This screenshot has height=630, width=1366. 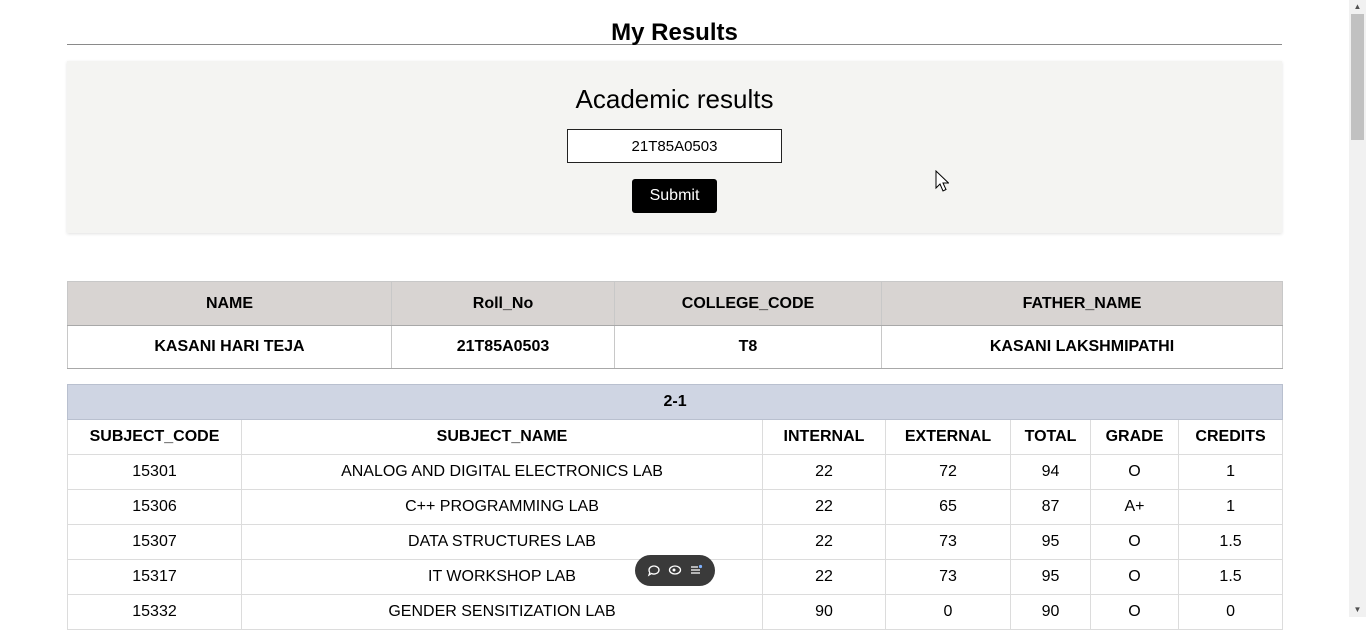 I want to click on student-header-row: NAME Roll_No COLLEGE_CODE FATHER_NAME, so click(x=675, y=303).